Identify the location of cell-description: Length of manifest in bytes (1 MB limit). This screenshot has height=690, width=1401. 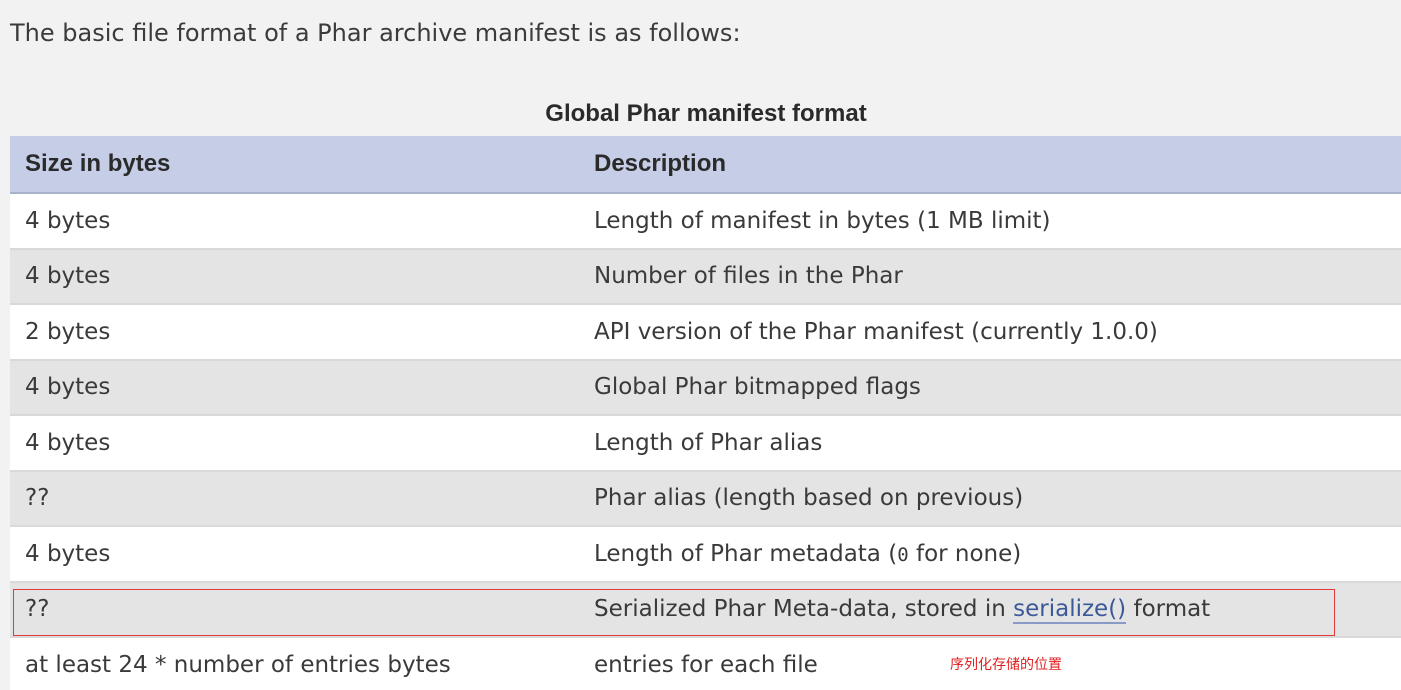
(990, 221).